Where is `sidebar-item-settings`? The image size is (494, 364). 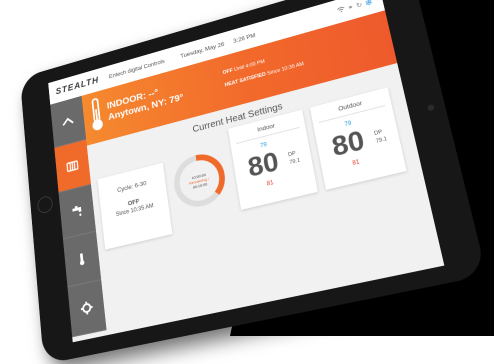 sidebar-item-settings is located at coordinates (87, 308).